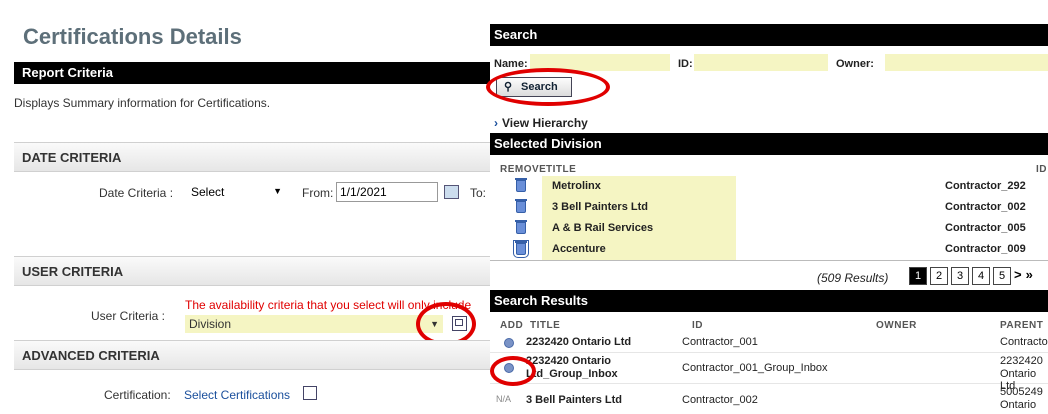 Image resolution: width=1048 pixels, height=414 pixels. I want to click on division-title: Accenture, so click(579, 249).